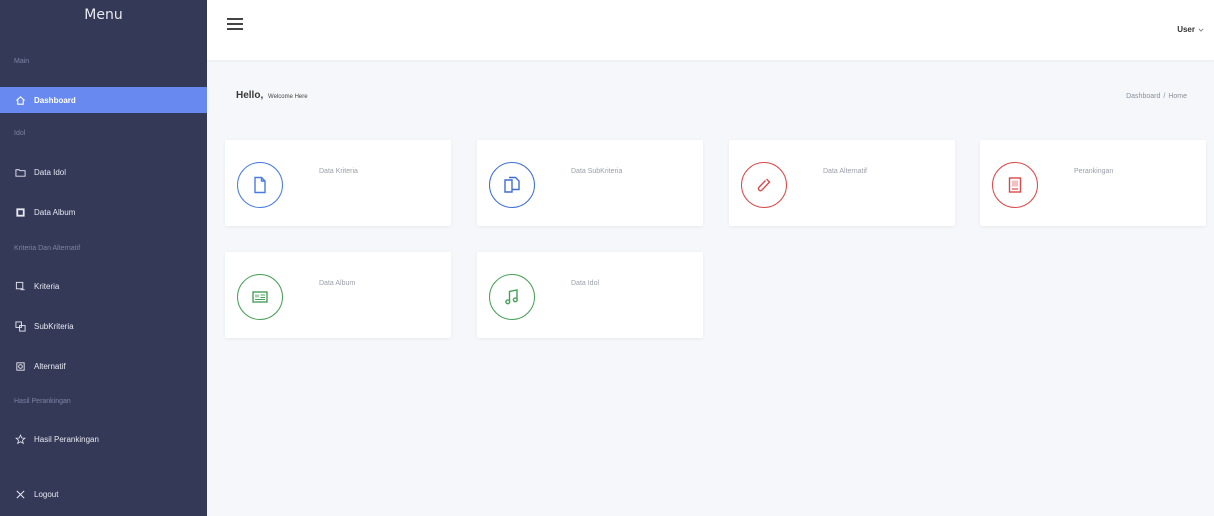 The height and width of the screenshot is (516, 1214). What do you see at coordinates (103, 212) in the screenshot?
I see `sidebar-item-data-album: Data Album` at bounding box center [103, 212].